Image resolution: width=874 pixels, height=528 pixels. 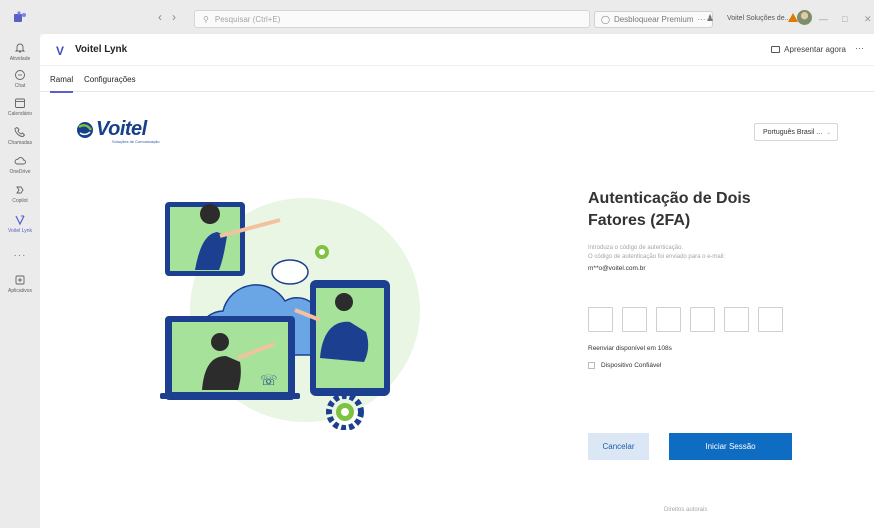 I want to click on voitel-v-icon: V, so click(x=60, y=51).